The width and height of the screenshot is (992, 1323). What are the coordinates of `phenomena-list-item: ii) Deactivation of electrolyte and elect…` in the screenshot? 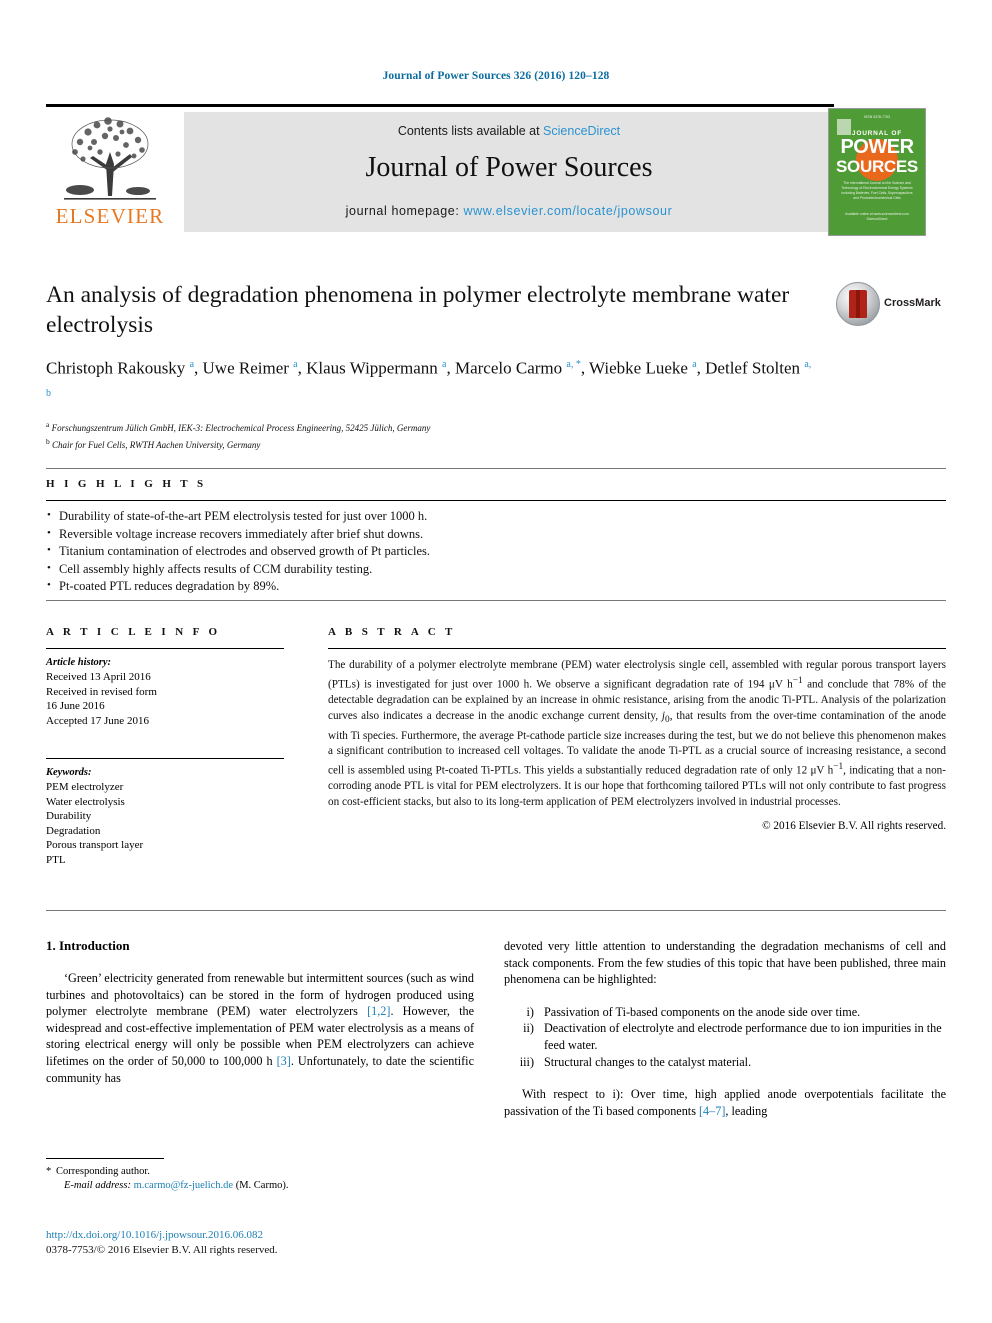 It's located at (725, 1036).